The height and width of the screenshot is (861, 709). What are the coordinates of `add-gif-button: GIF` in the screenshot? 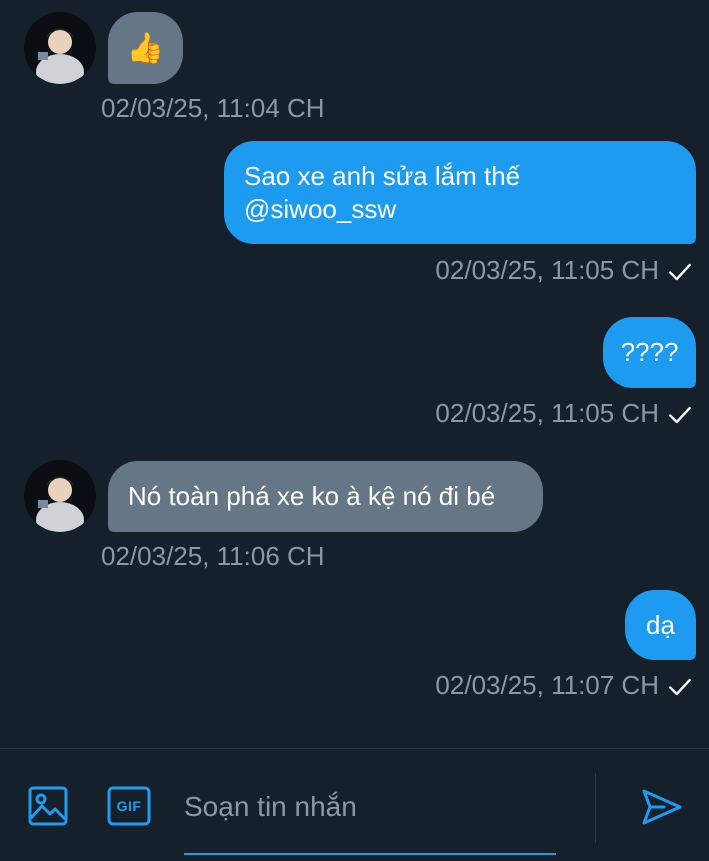 It's located at (129, 806).